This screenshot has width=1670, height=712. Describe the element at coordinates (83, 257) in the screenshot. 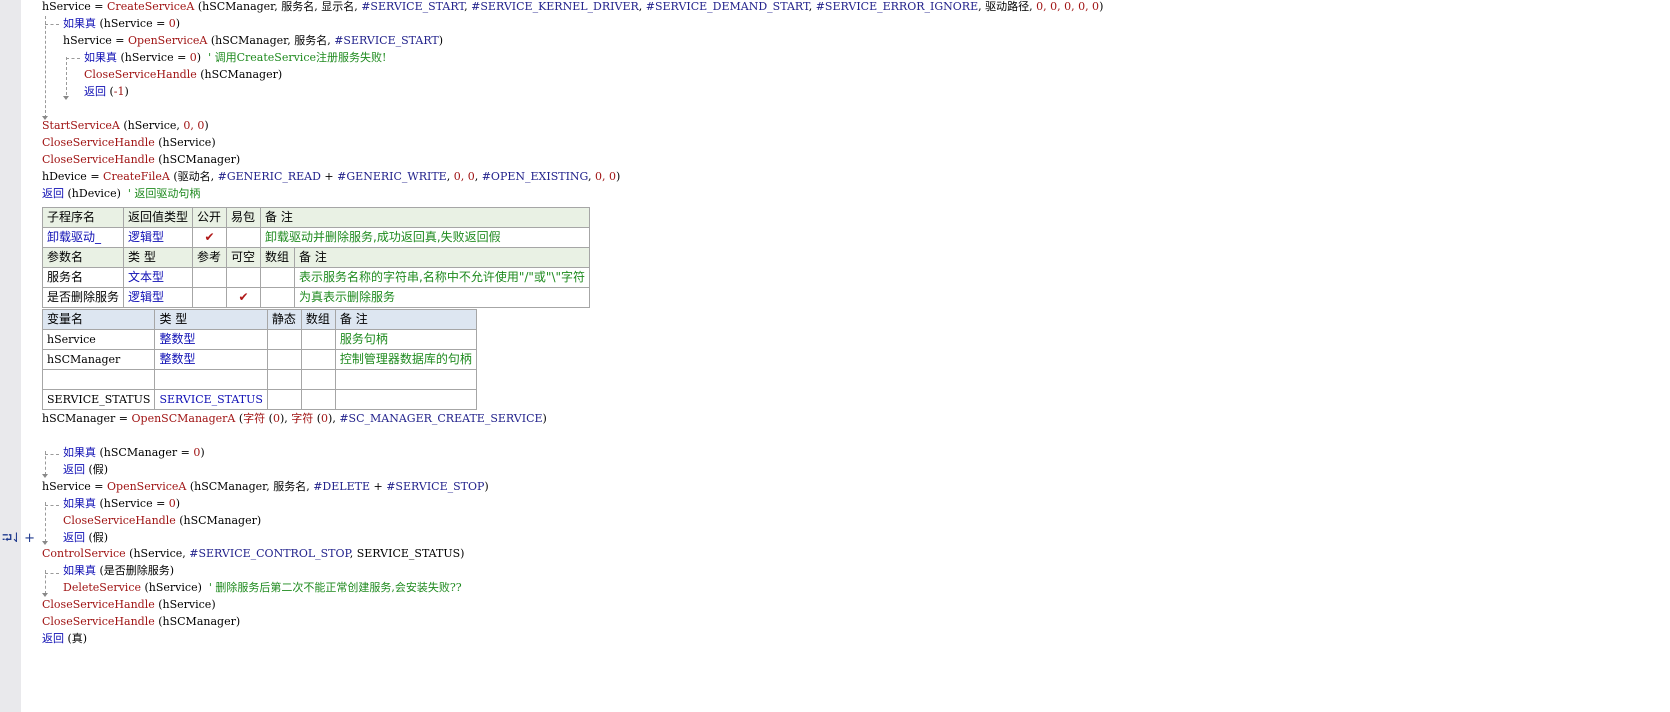

I see `header-param-name: 参数名` at that location.